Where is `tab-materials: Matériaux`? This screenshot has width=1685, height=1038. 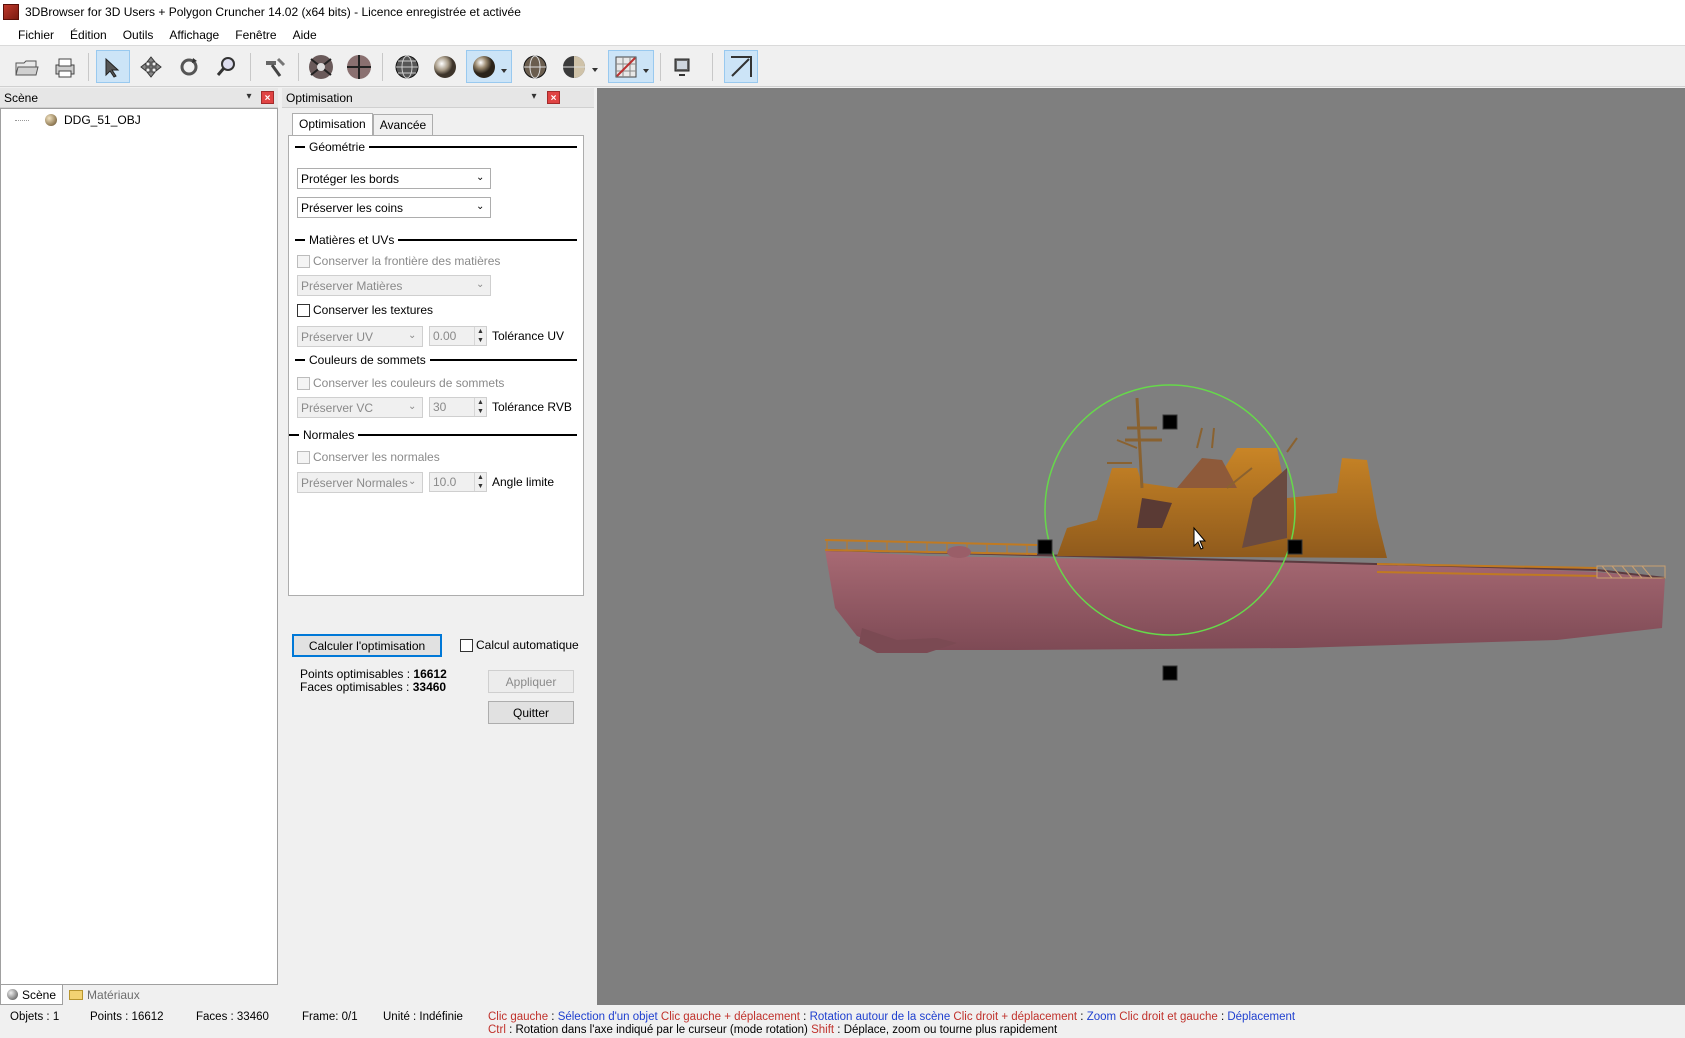 tab-materials: Matériaux is located at coordinates (104, 995).